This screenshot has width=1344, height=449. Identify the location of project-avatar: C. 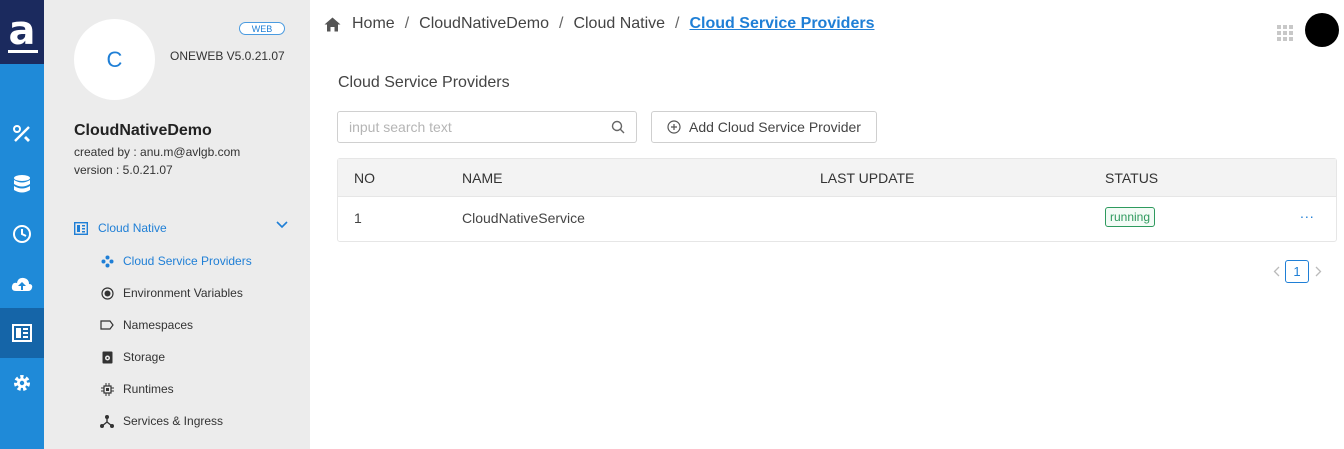
(114, 59).